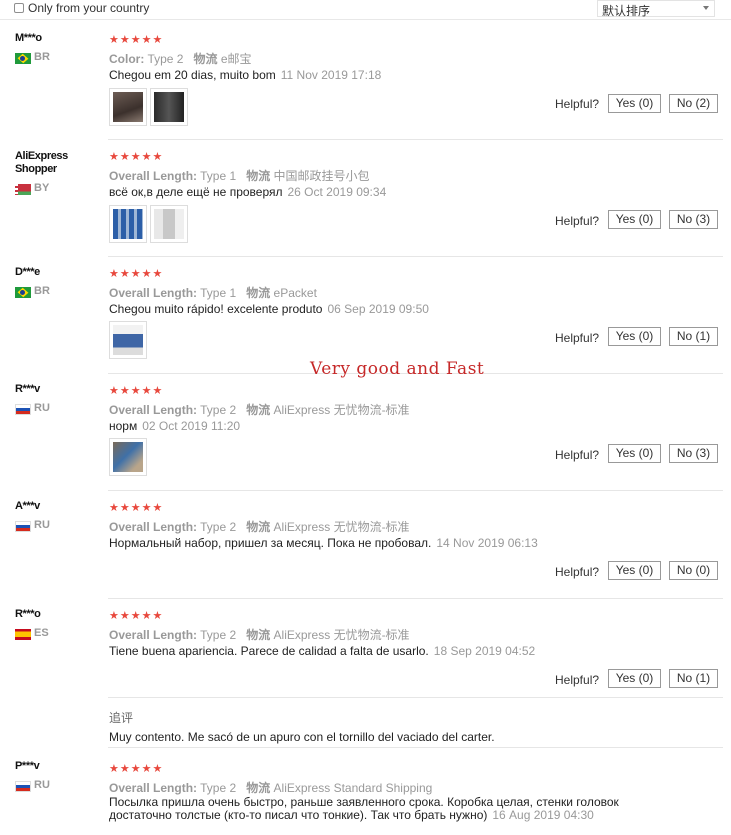  I want to click on sort-selected-value: 默认排序, so click(626, 11).